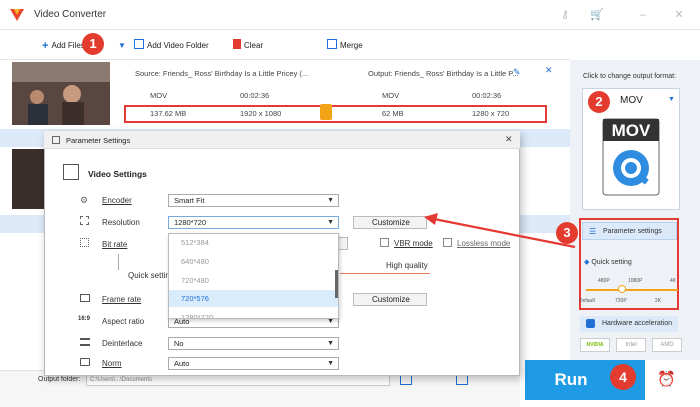  Describe the element at coordinates (549, 70) in the screenshot. I see `remove-file-icon: ✕` at that location.